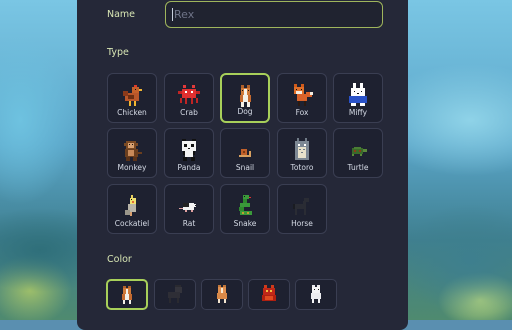 The width and height of the screenshot is (512, 330). I want to click on name-input, so click(274, 14).